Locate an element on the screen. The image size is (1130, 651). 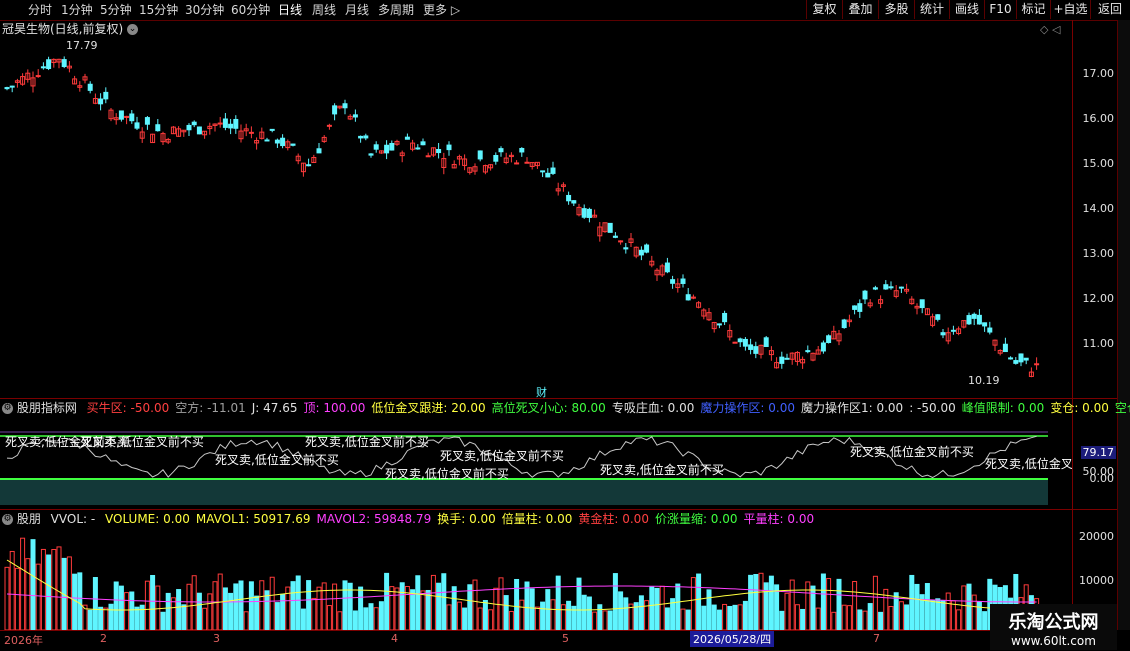
period-tab-15min: 15分钟 is located at coordinates (158, 10).